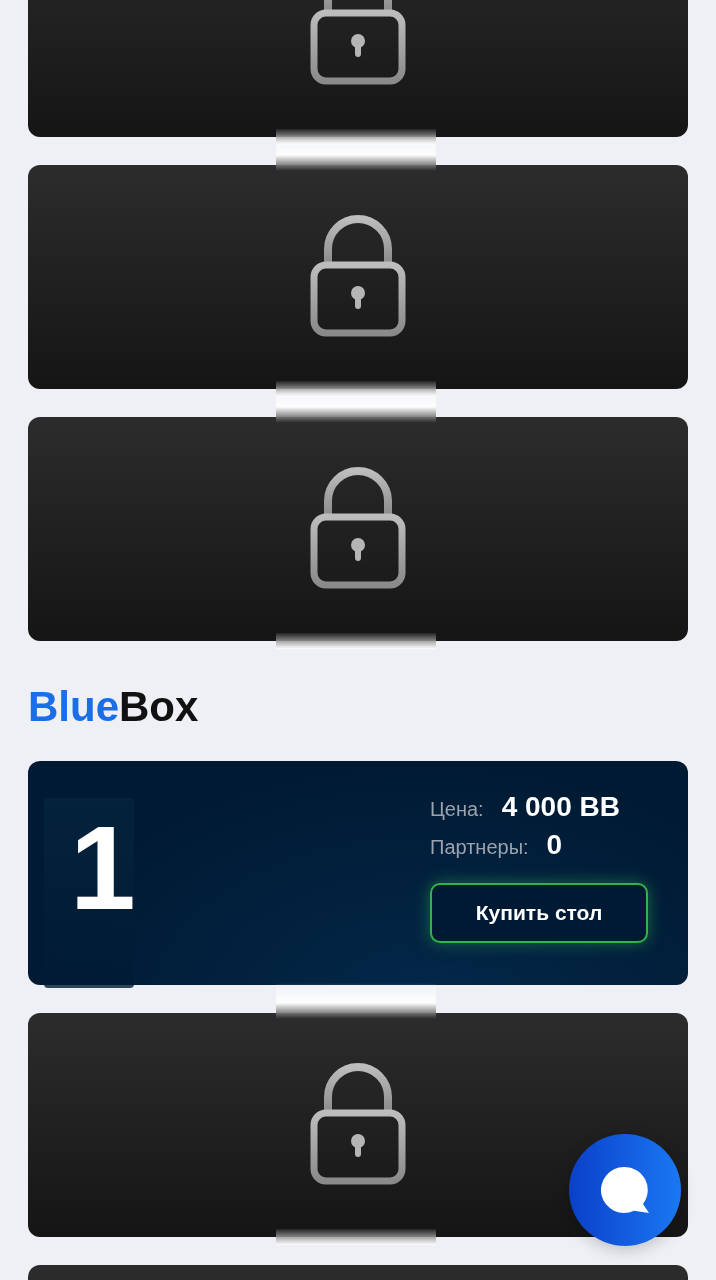  Describe the element at coordinates (554, 845) in the screenshot. I see `partners-value: 0` at that location.